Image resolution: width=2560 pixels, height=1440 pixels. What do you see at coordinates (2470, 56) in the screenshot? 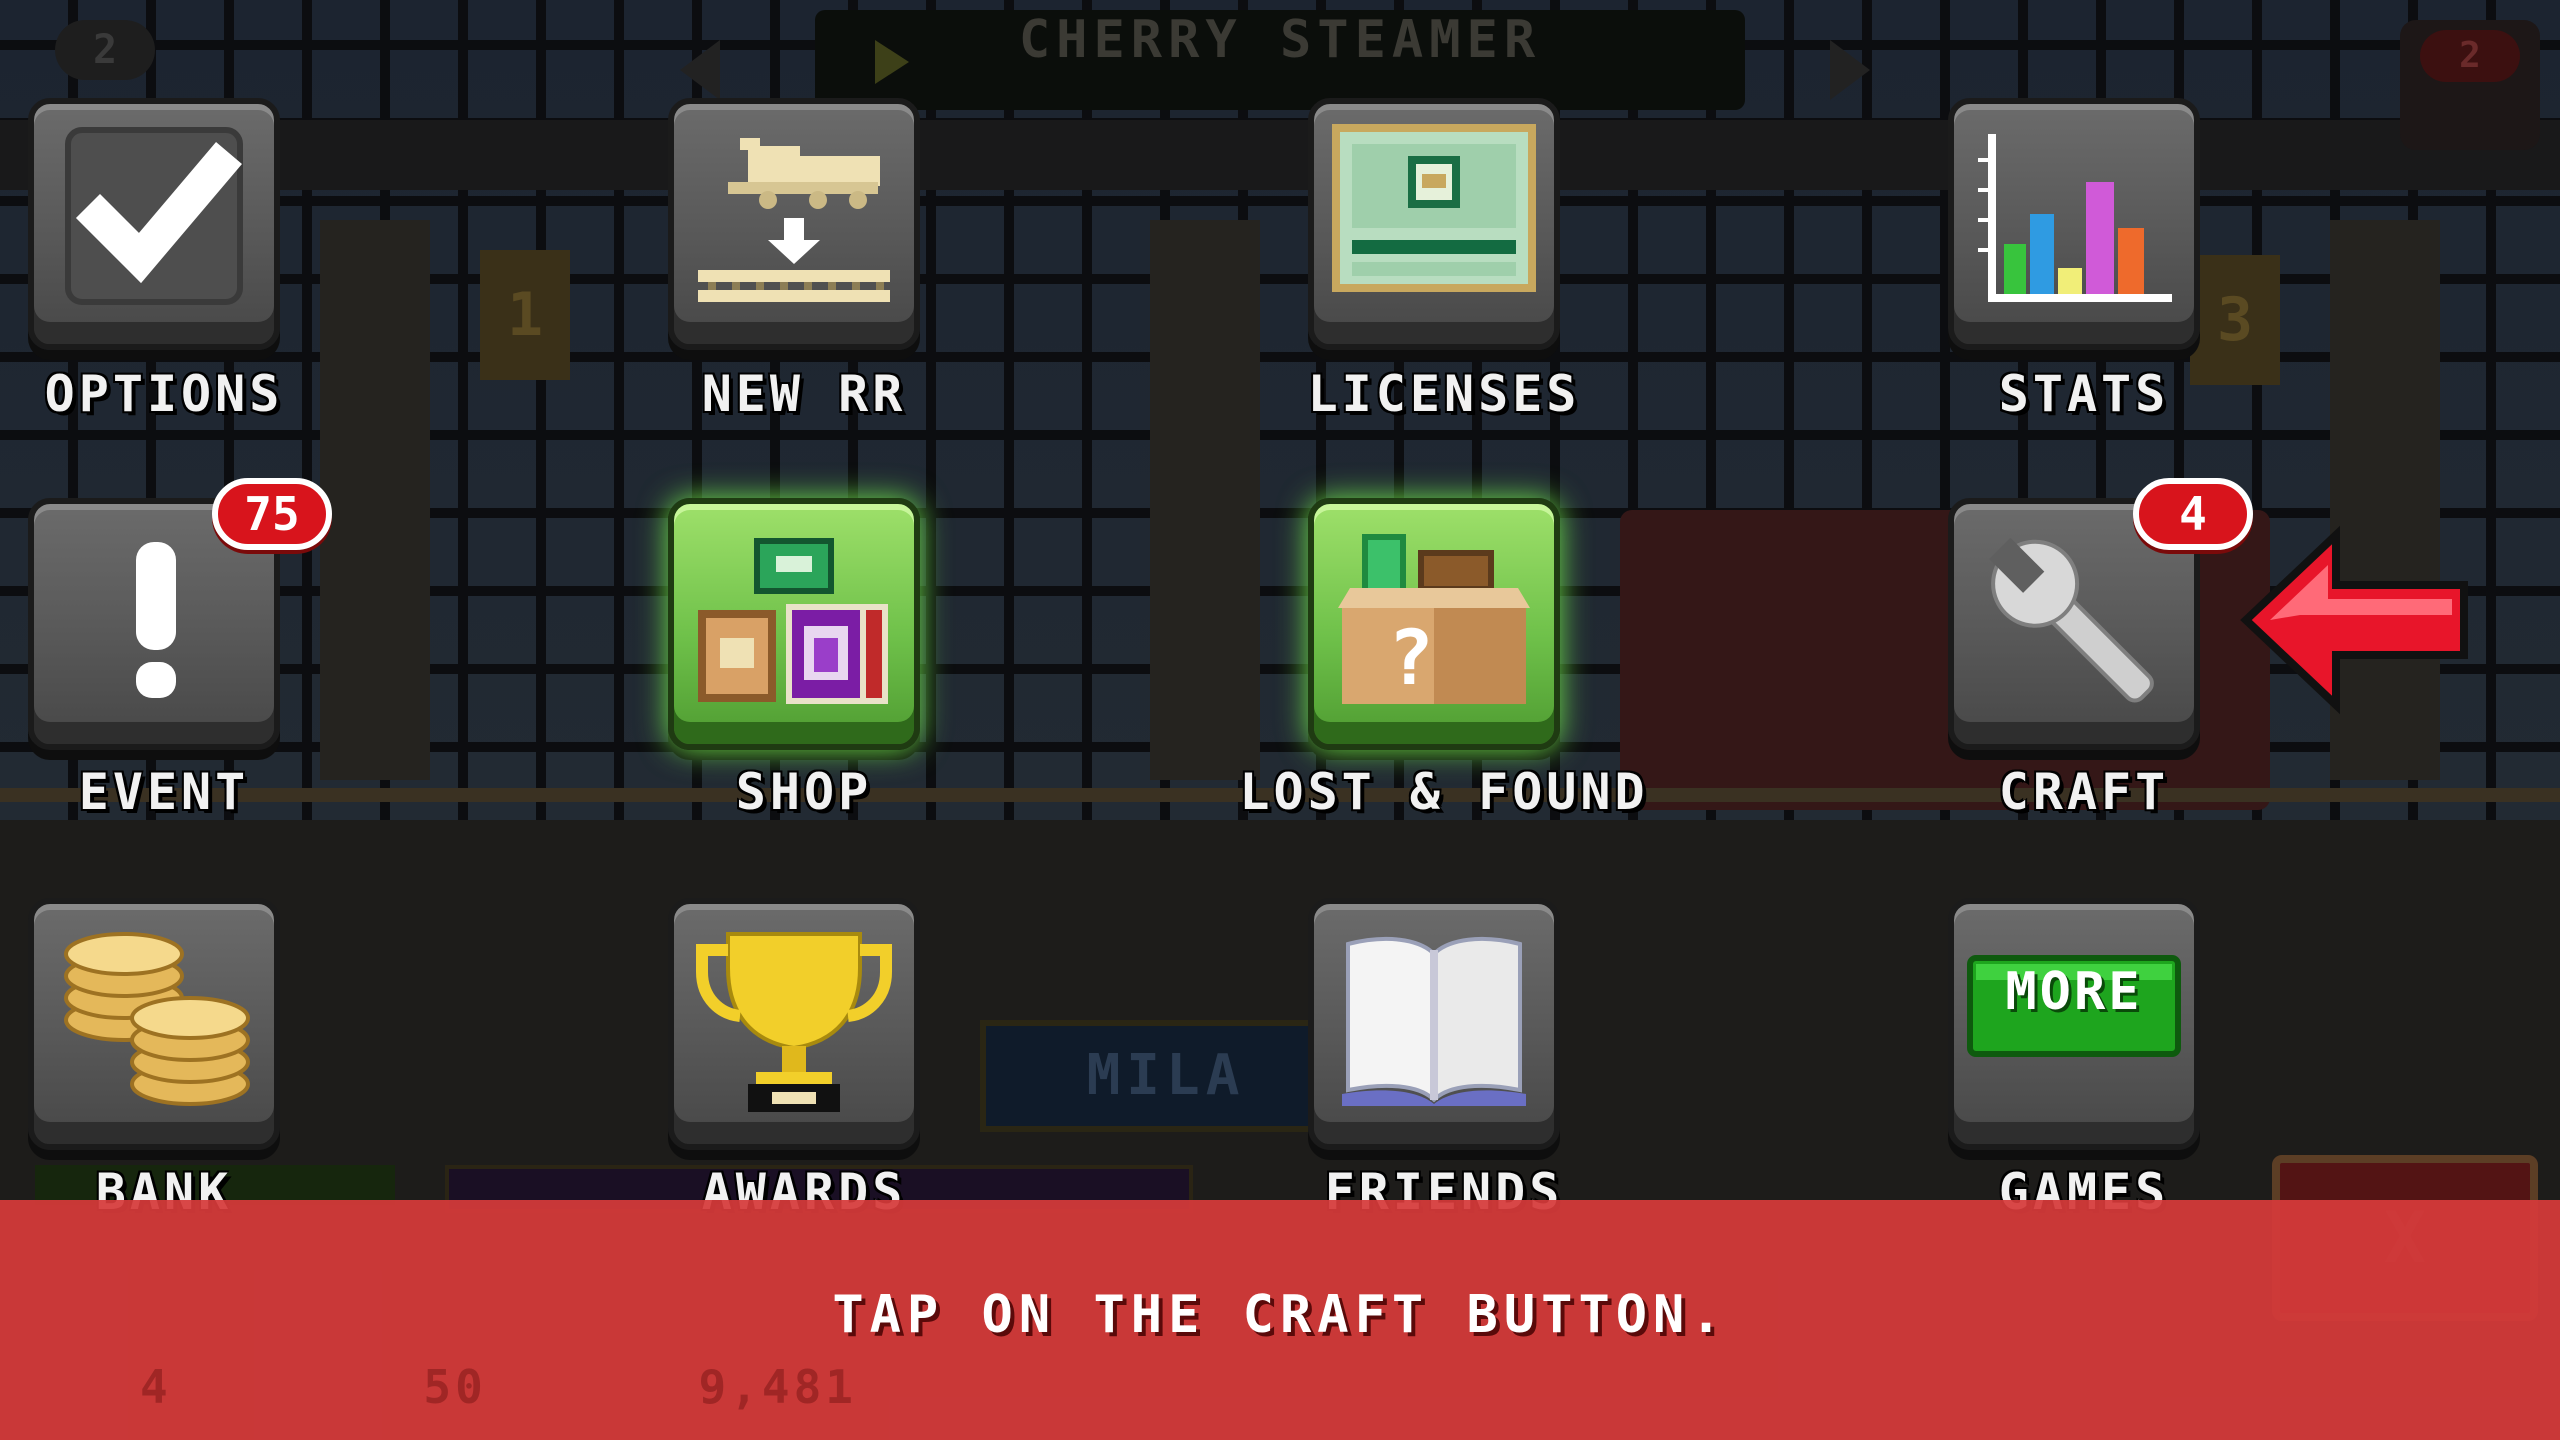
I see `right-counter: 2` at bounding box center [2470, 56].